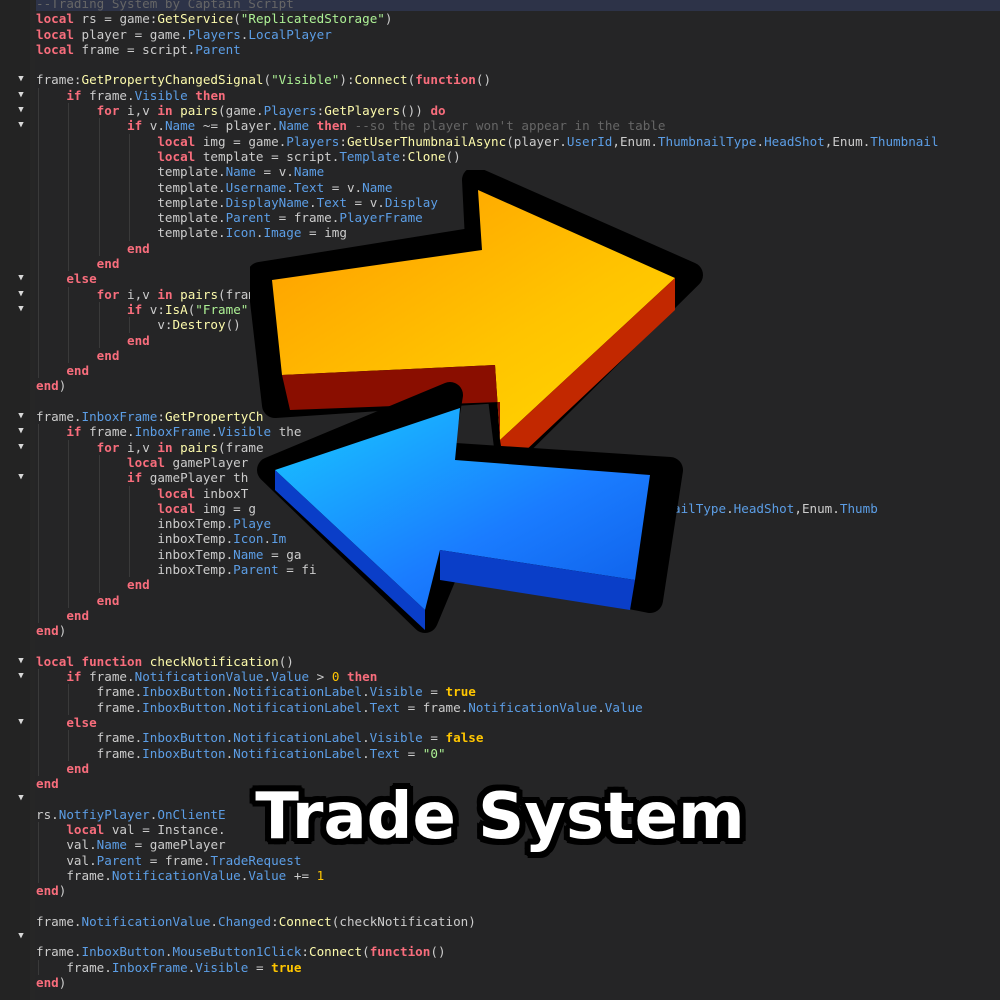  I want to click on code-text: else, so click(81, 722).